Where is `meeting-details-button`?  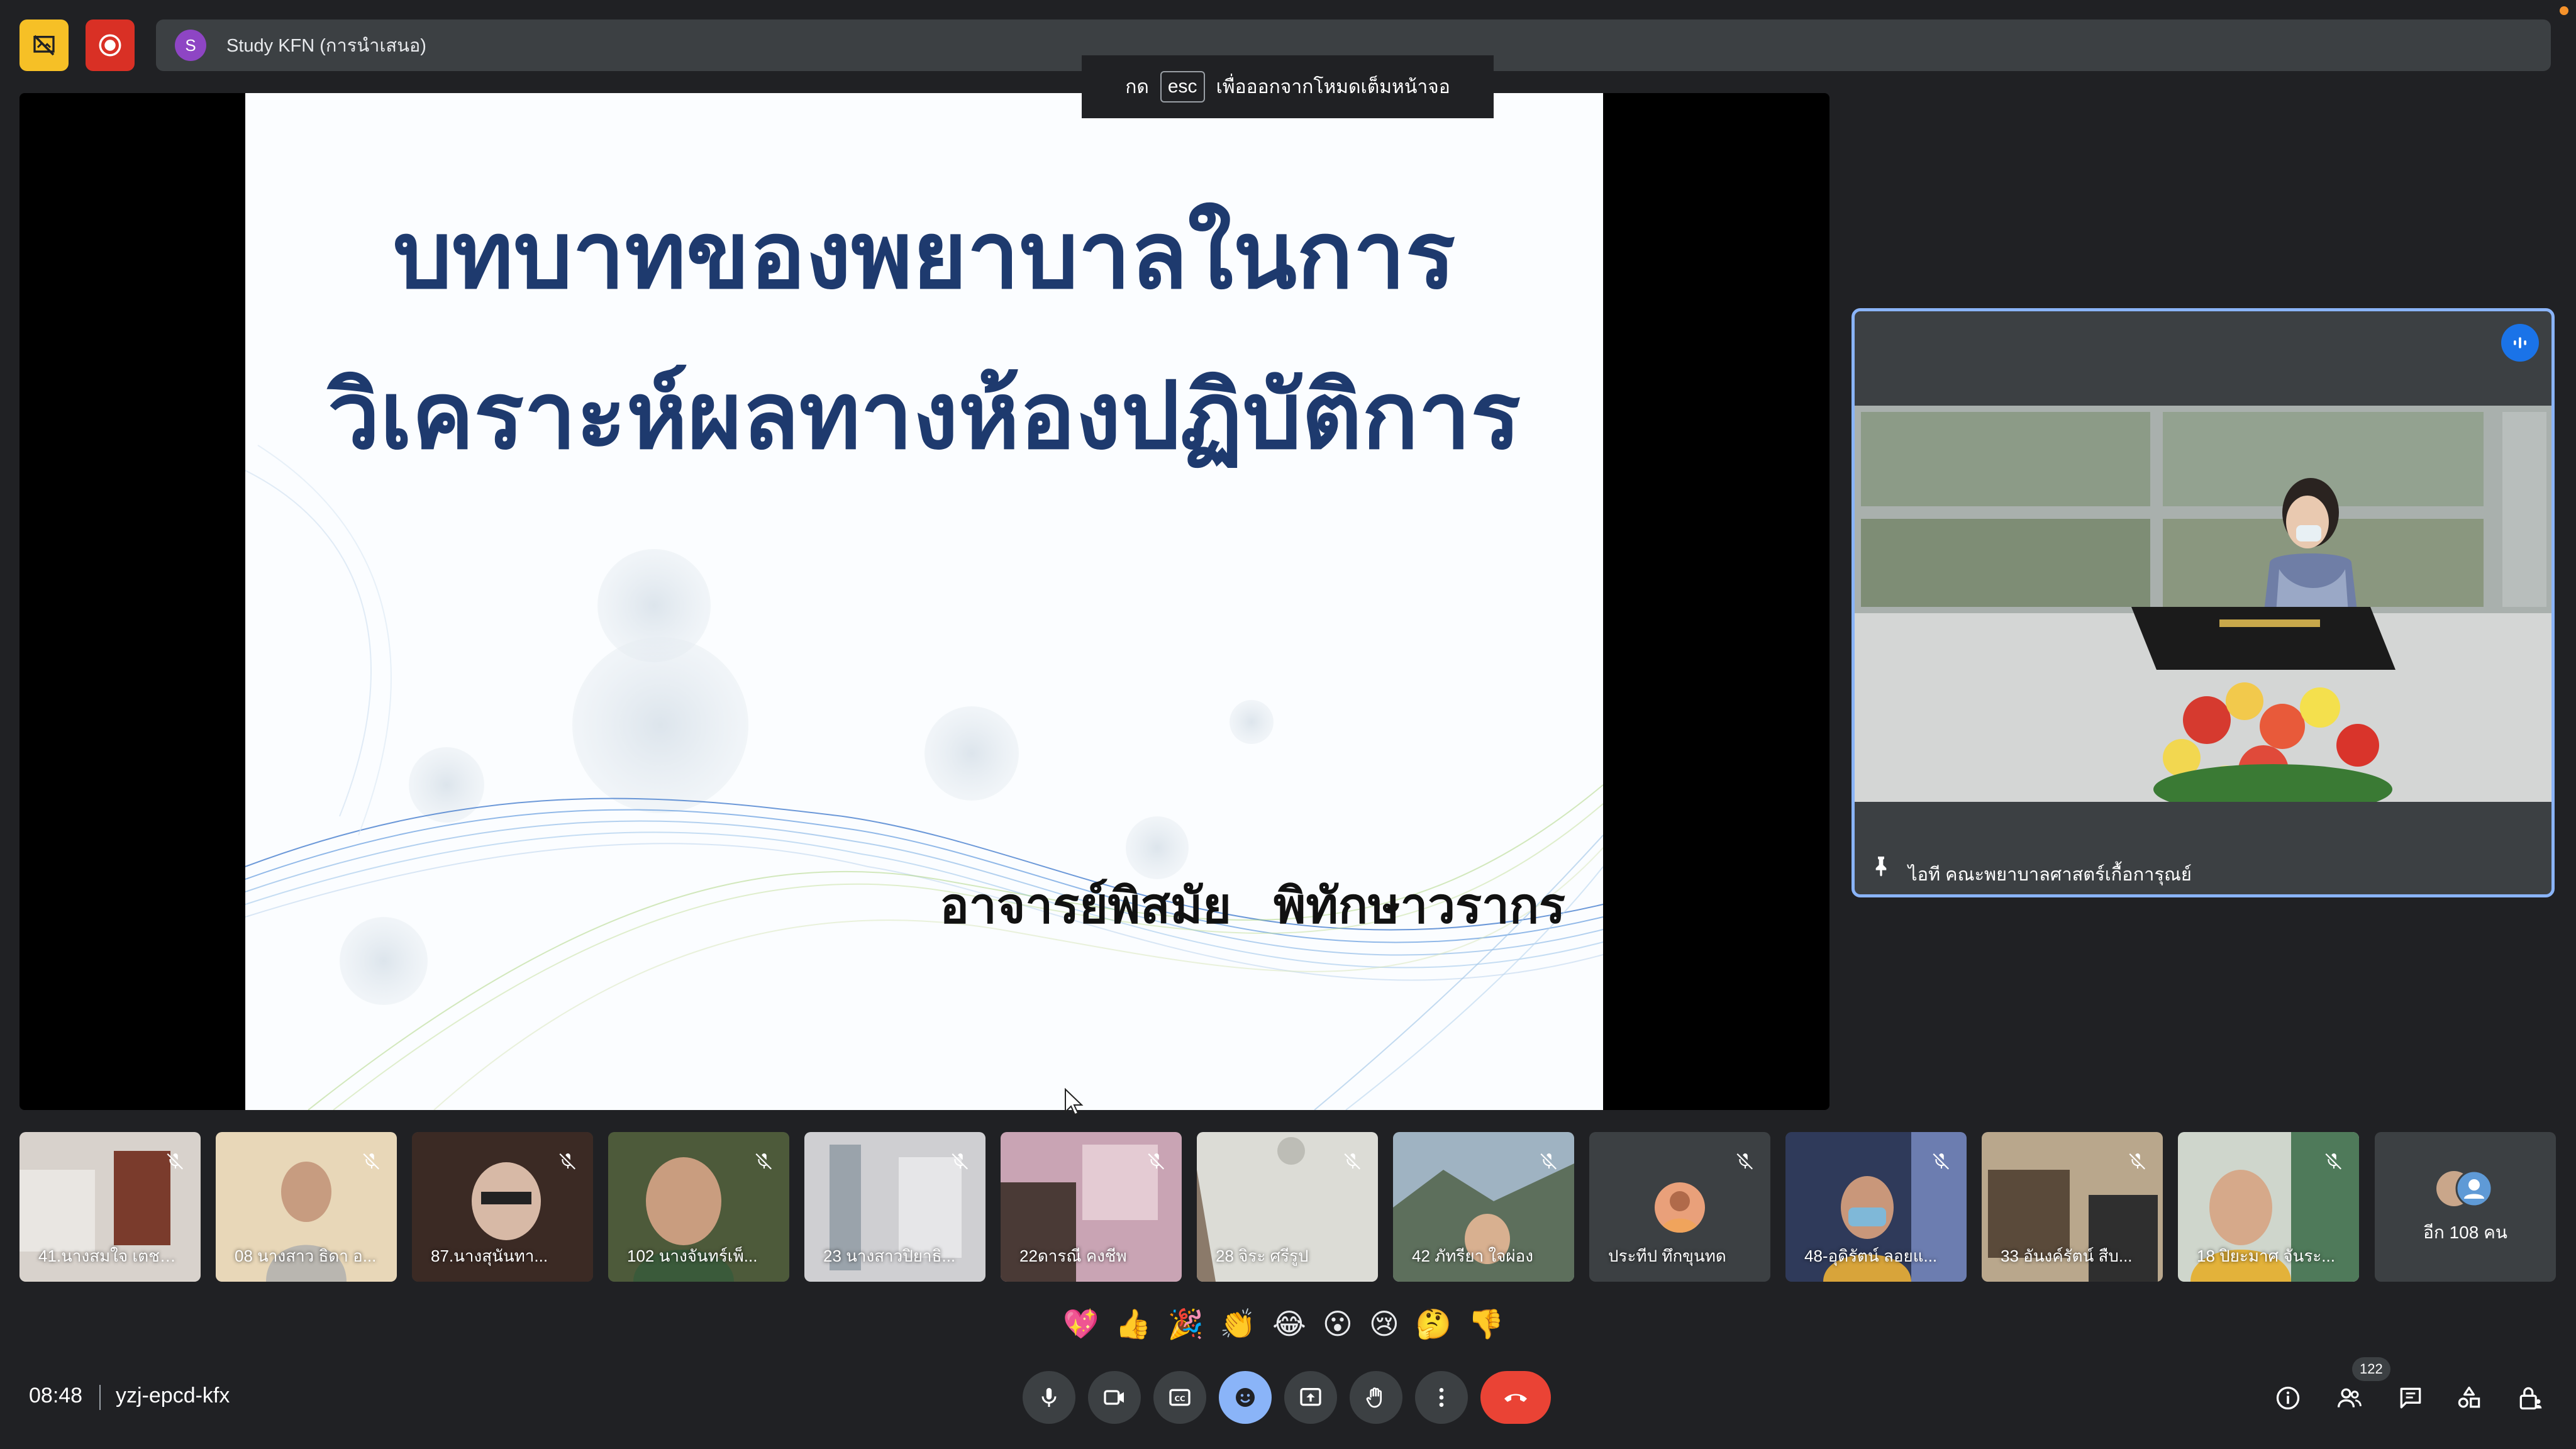 meeting-details-button is located at coordinates (2288, 1398).